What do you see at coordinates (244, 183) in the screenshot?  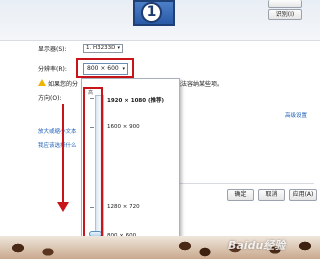 I see `divider` at bounding box center [244, 183].